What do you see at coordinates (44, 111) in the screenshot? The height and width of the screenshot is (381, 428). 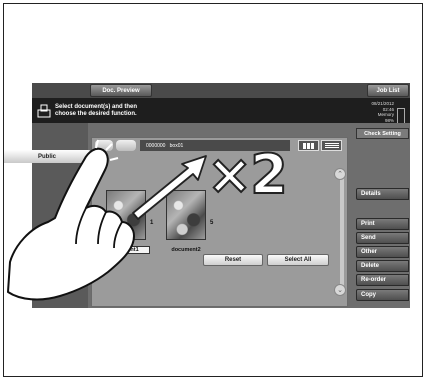 I see `document-icon` at bounding box center [44, 111].